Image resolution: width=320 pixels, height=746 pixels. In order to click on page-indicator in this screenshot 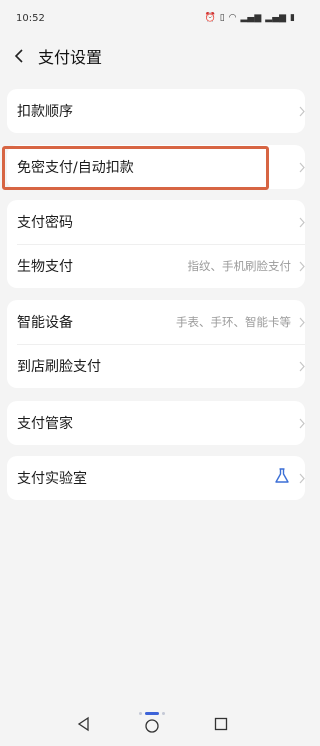, I will do `click(152, 713)`.